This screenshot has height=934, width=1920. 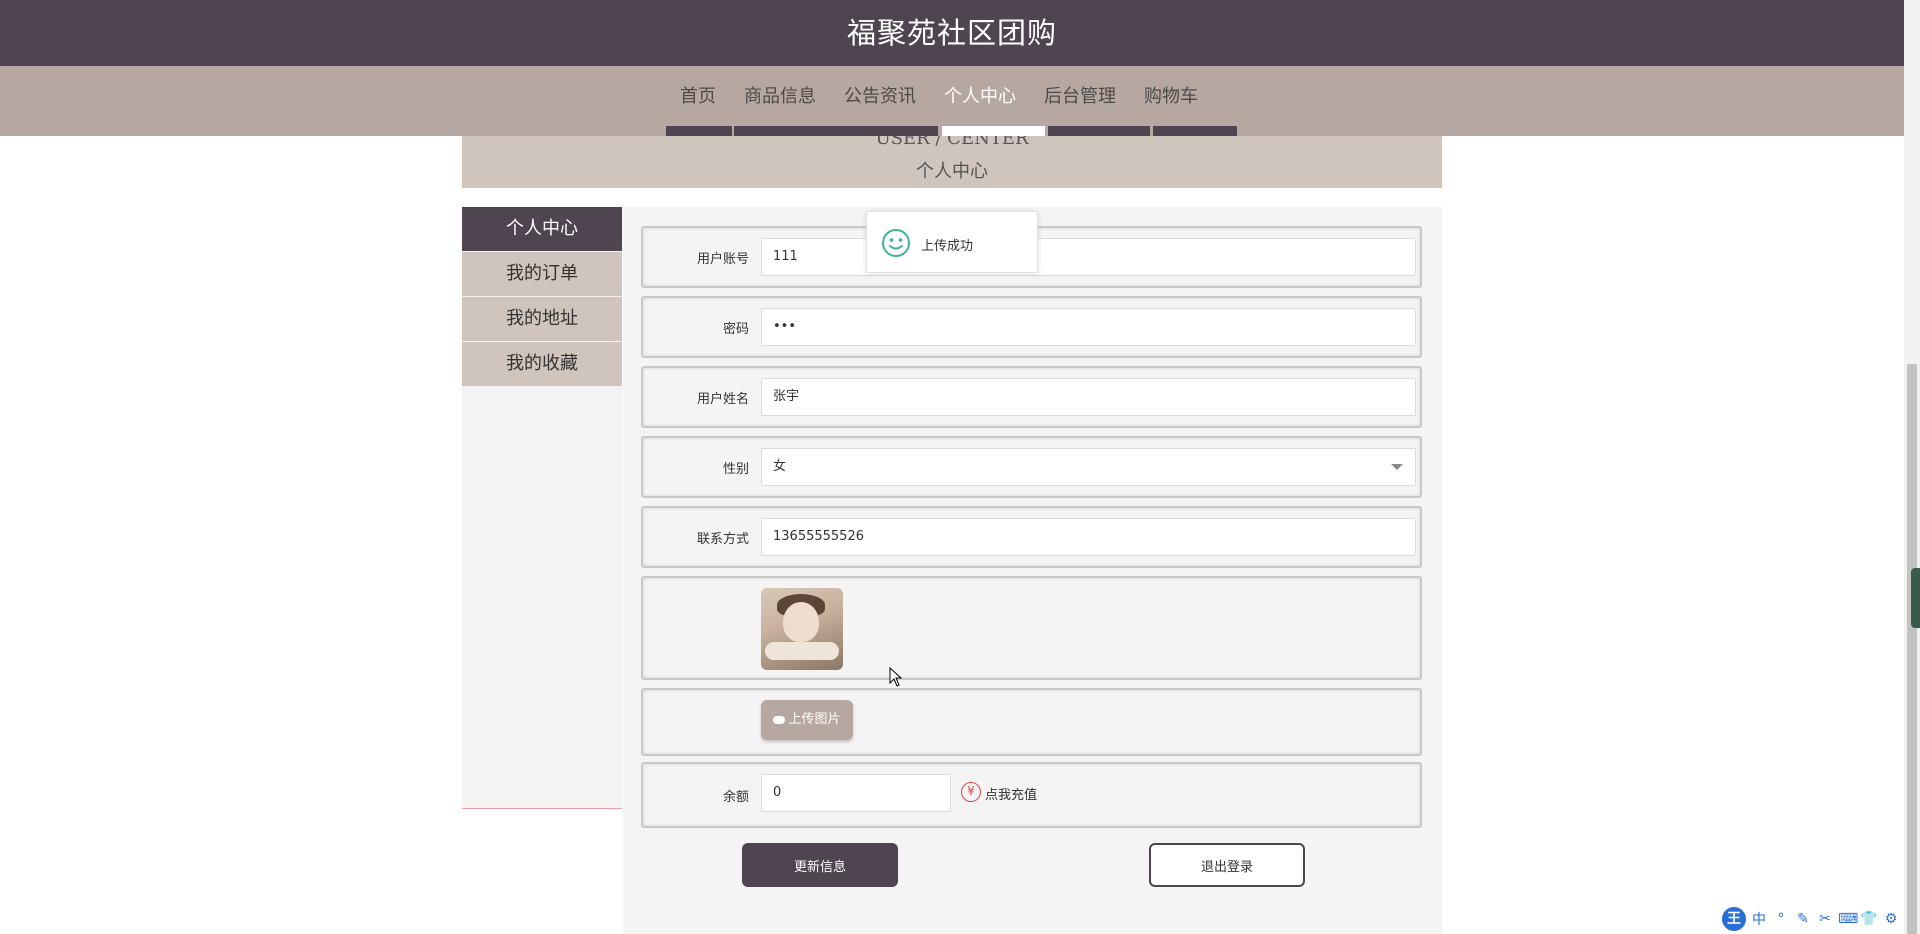 I want to click on sidebar-item-address: 我的地址, so click(x=542, y=319).